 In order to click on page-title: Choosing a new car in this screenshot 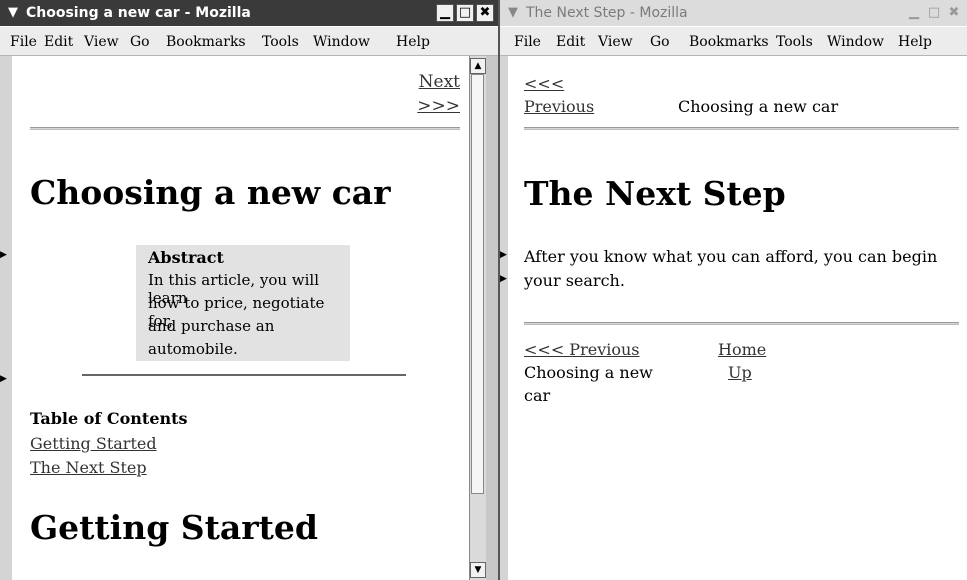, I will do `click(210, 192)`.